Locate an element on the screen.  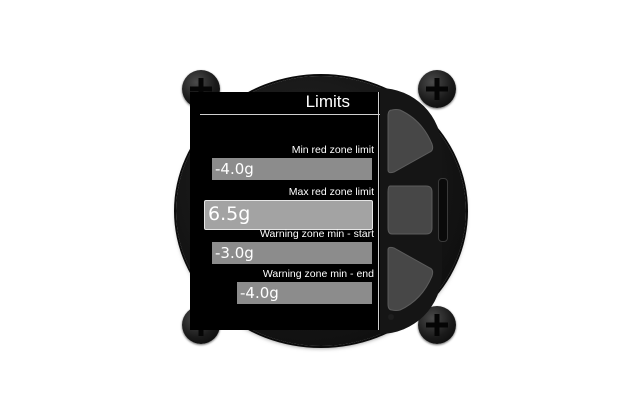
screw-icon is located at coordinates (437, 89).